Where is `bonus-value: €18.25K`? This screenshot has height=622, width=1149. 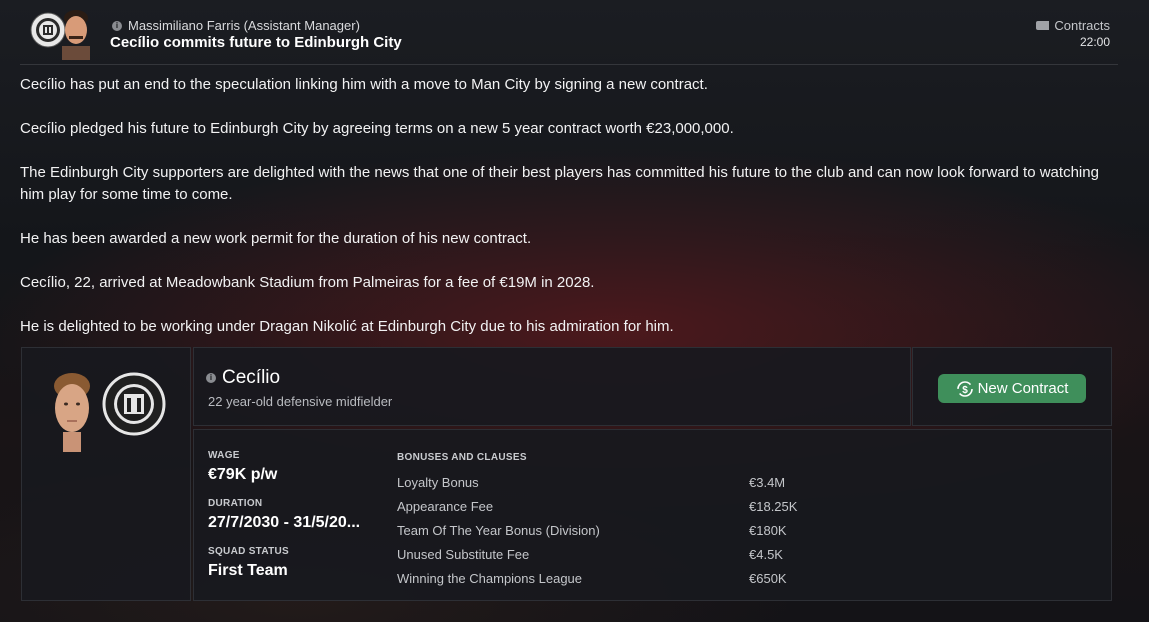
bonus-value: €18.25K is located at coordinates (773, 506).